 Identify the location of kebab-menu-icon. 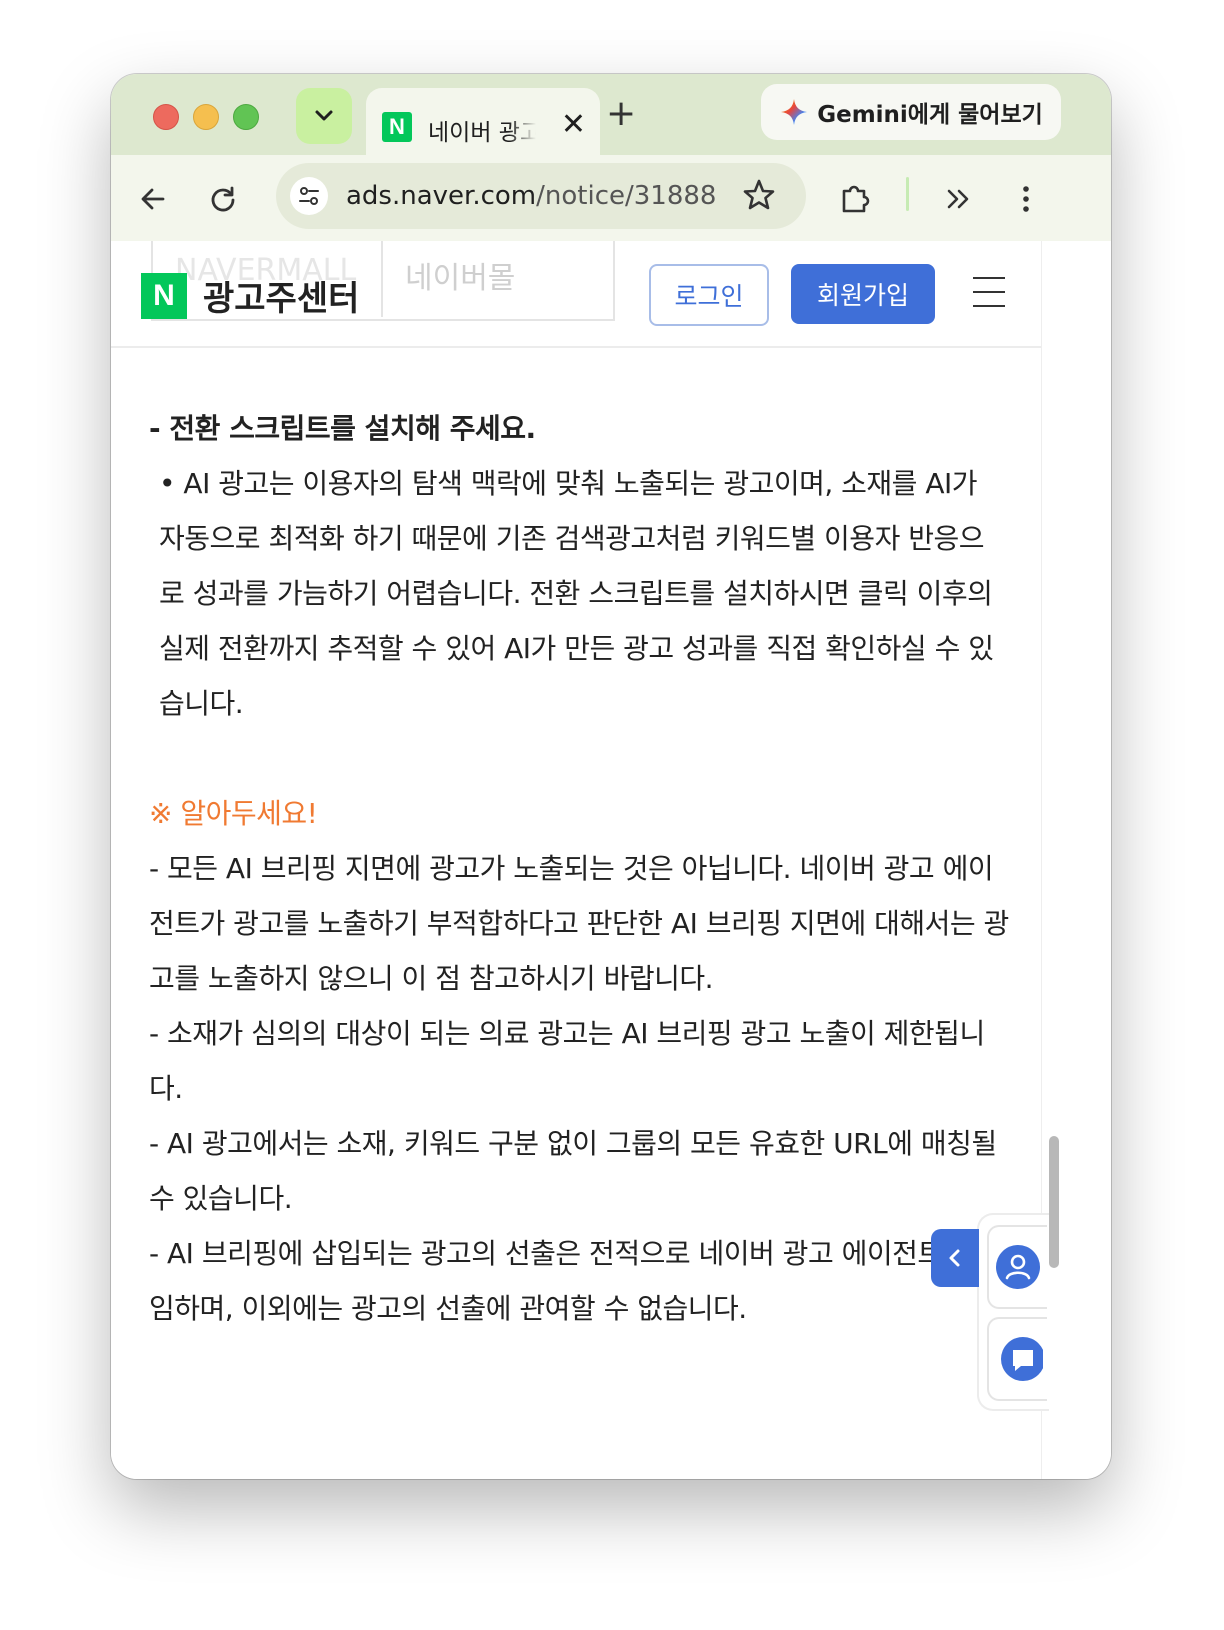
(1026, 199).